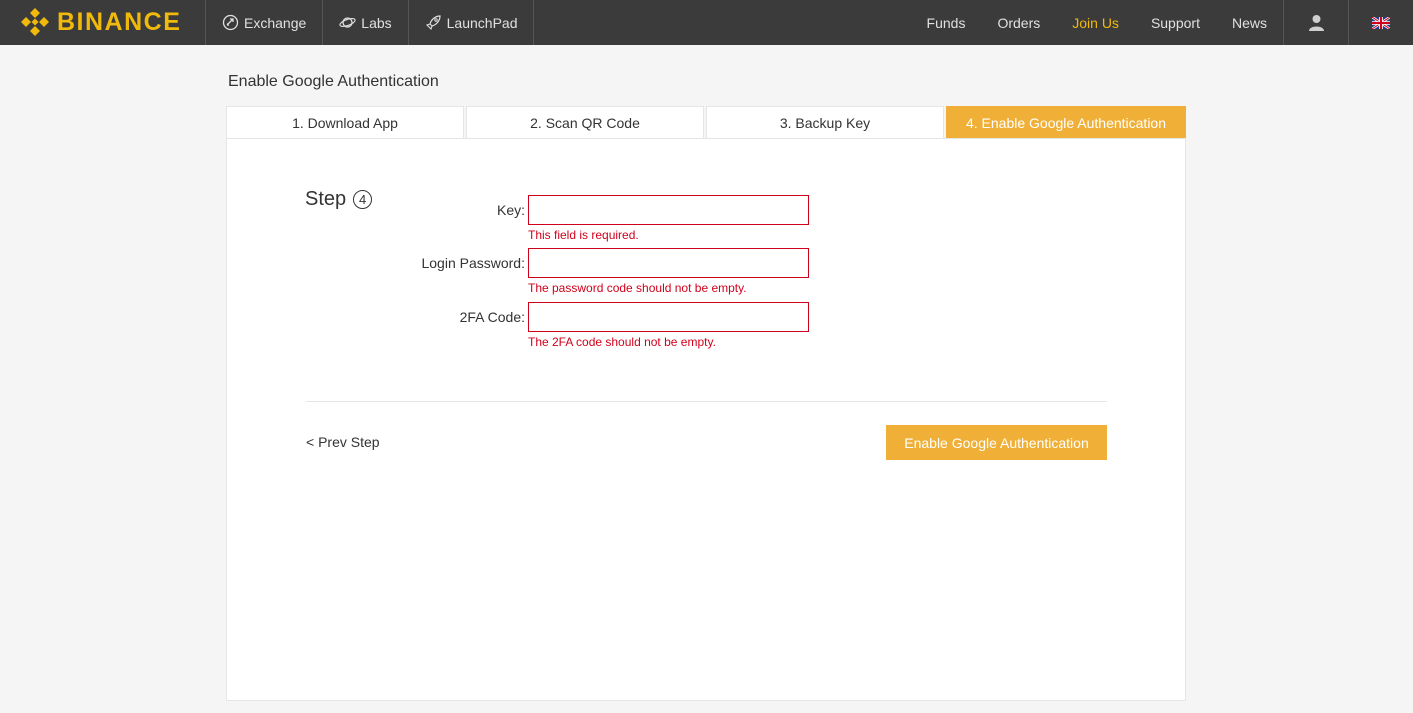 The height and width of the screenshot is (713, 1413). I want to click on nav-left: Exchange Labs LaunchPad, so click(370, 22).